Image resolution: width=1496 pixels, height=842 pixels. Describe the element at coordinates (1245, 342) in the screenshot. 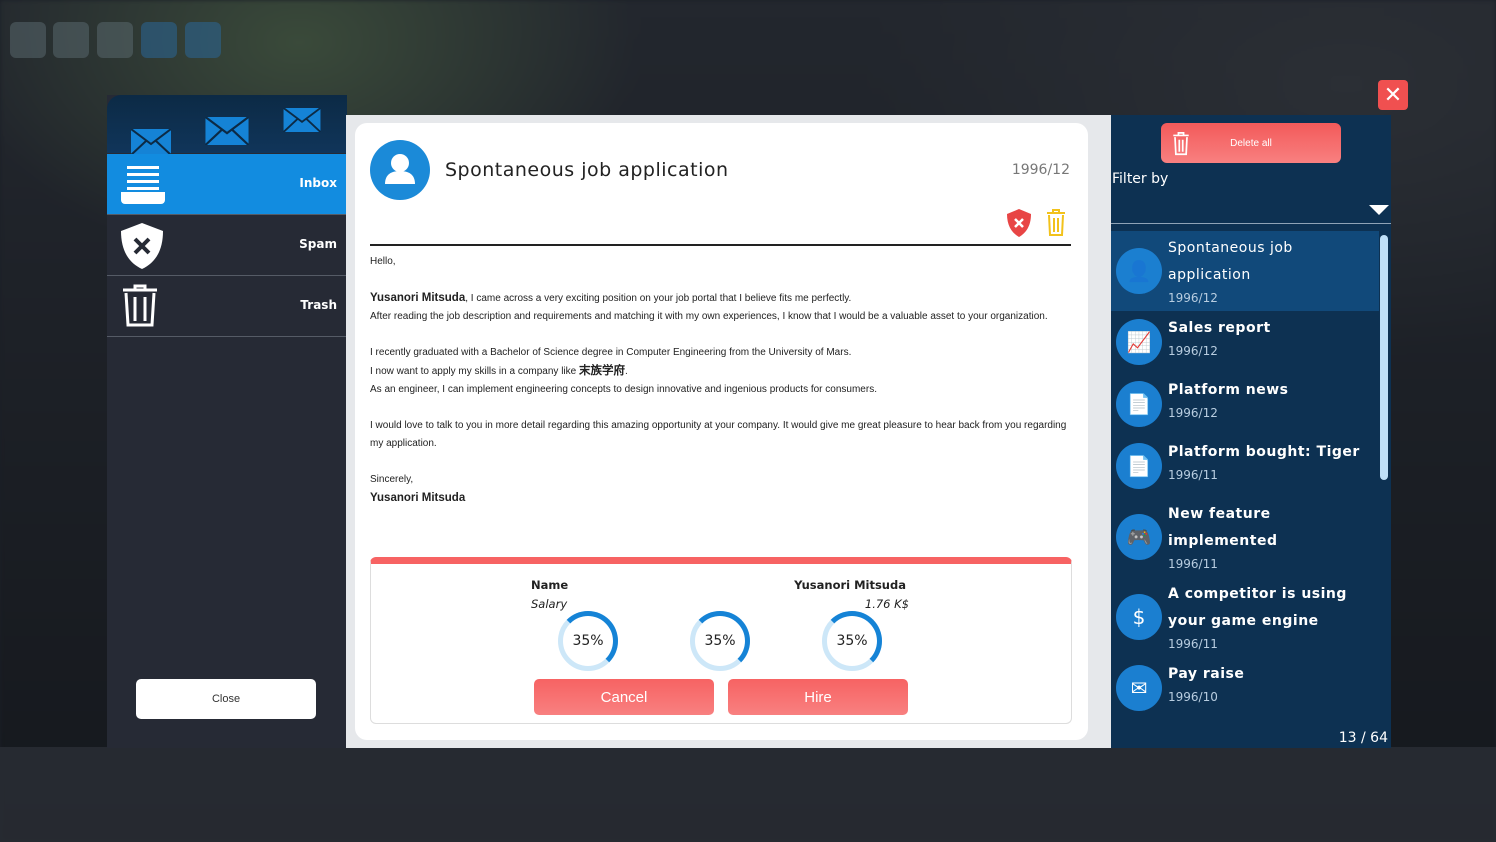

I see `message-list-item: 📈 Sales report 1996/12` at that location.